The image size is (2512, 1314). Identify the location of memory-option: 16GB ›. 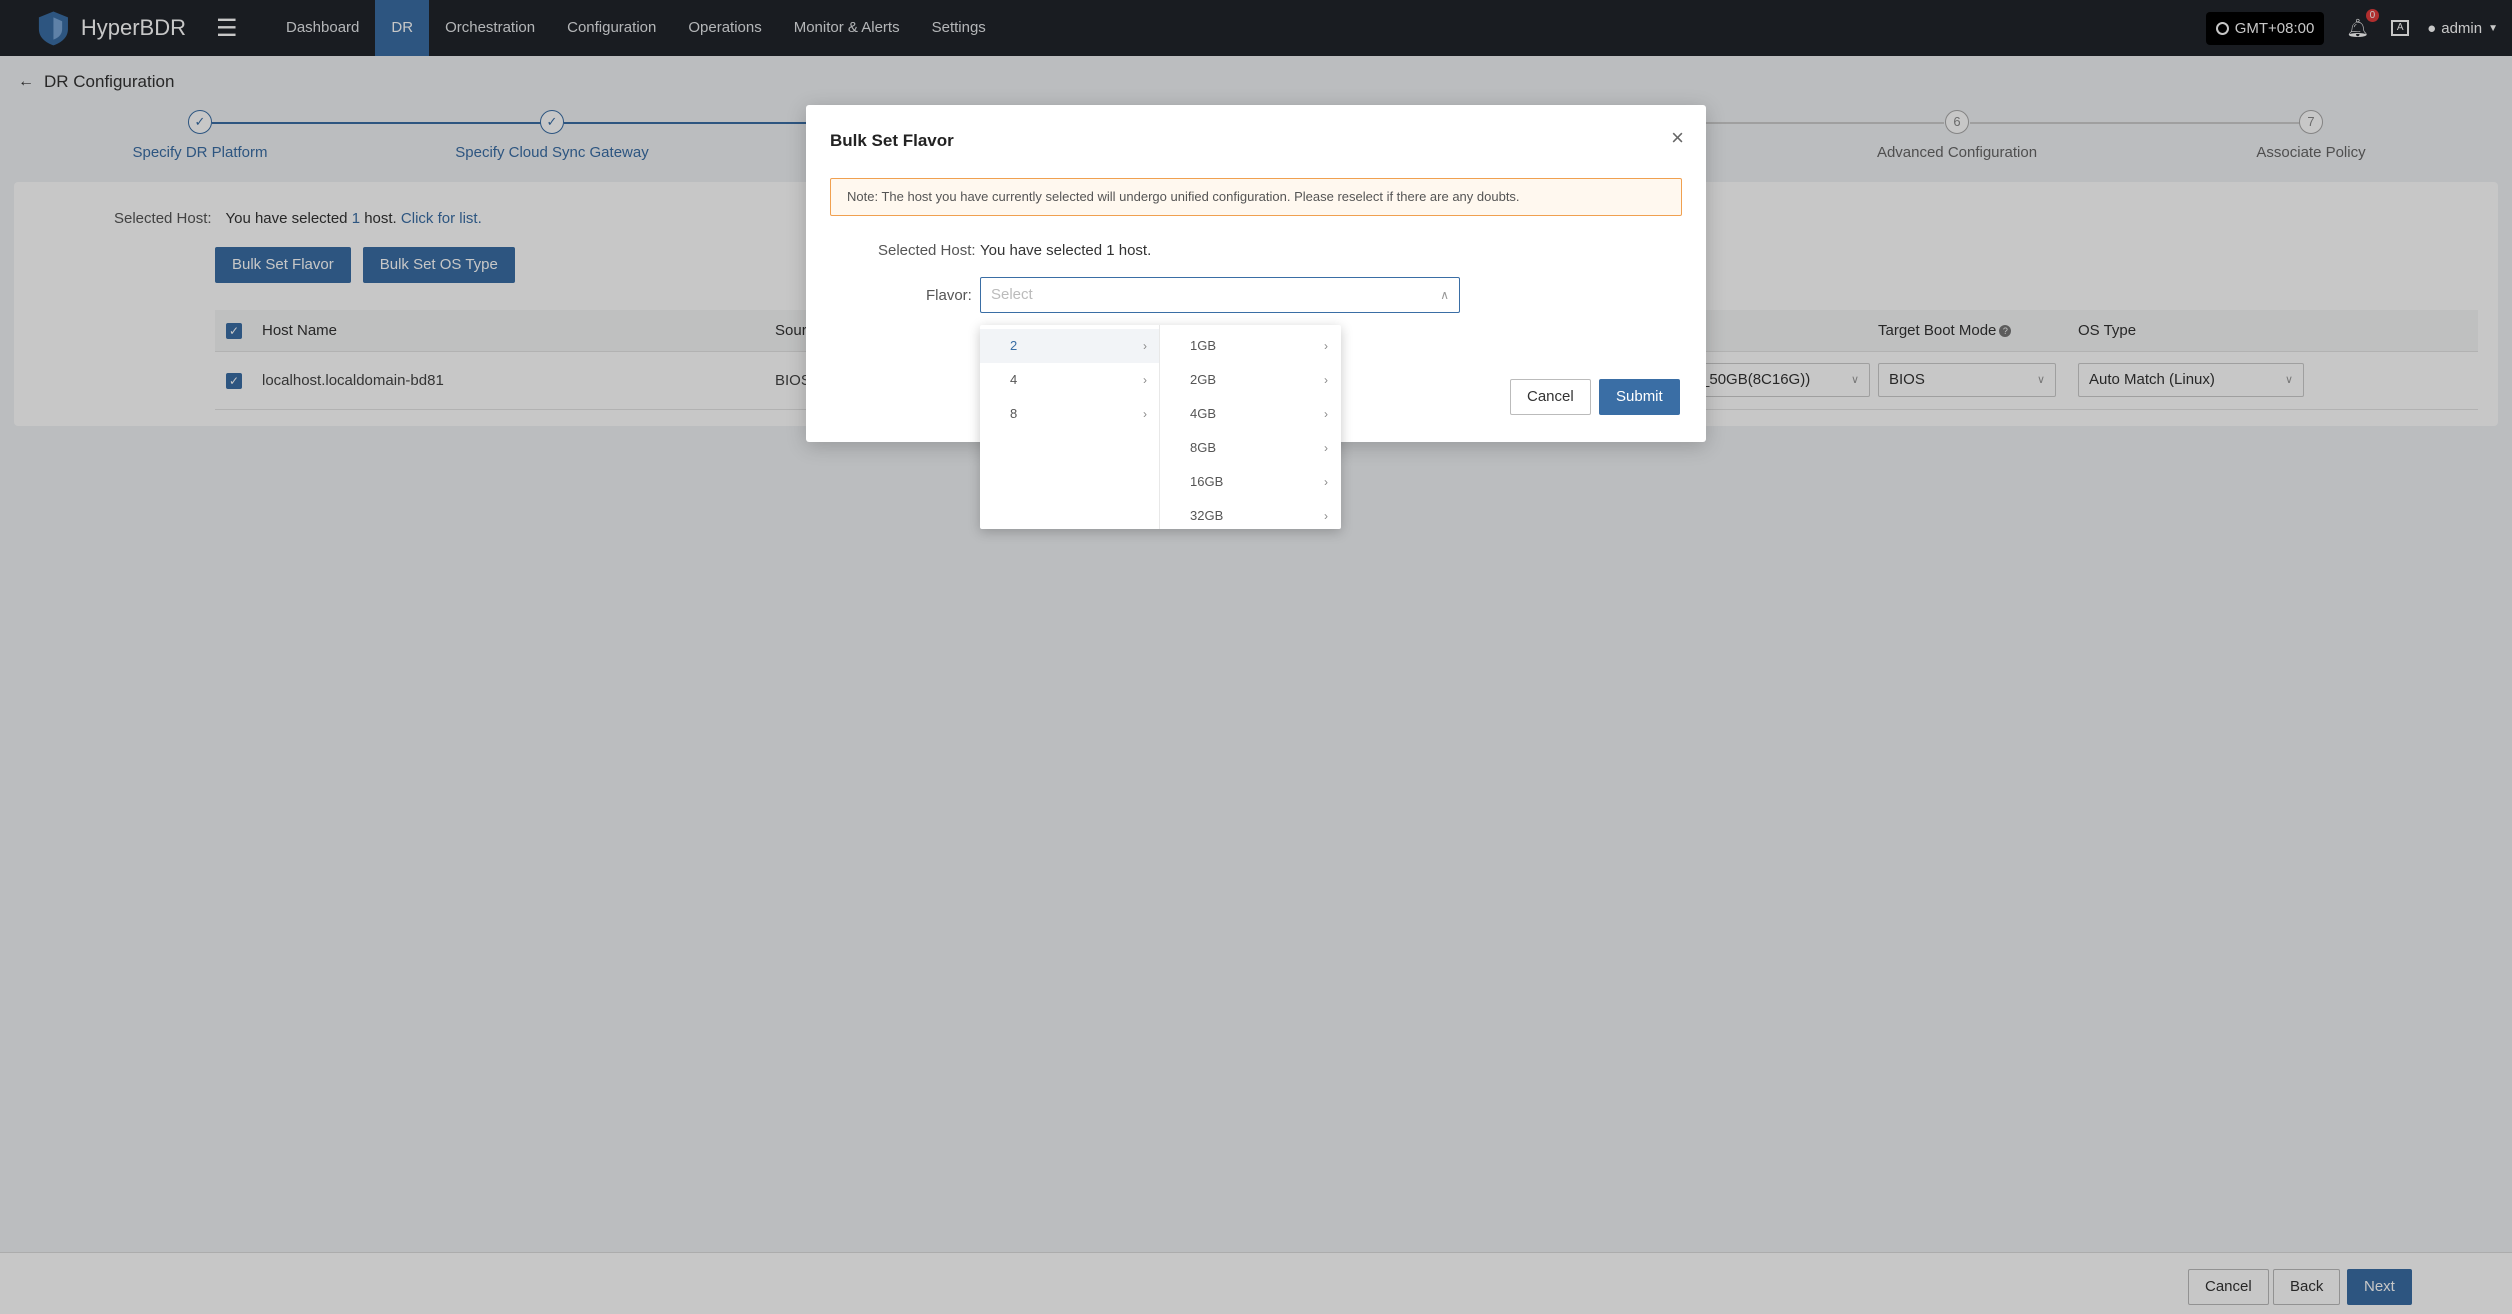
(1250, 482).